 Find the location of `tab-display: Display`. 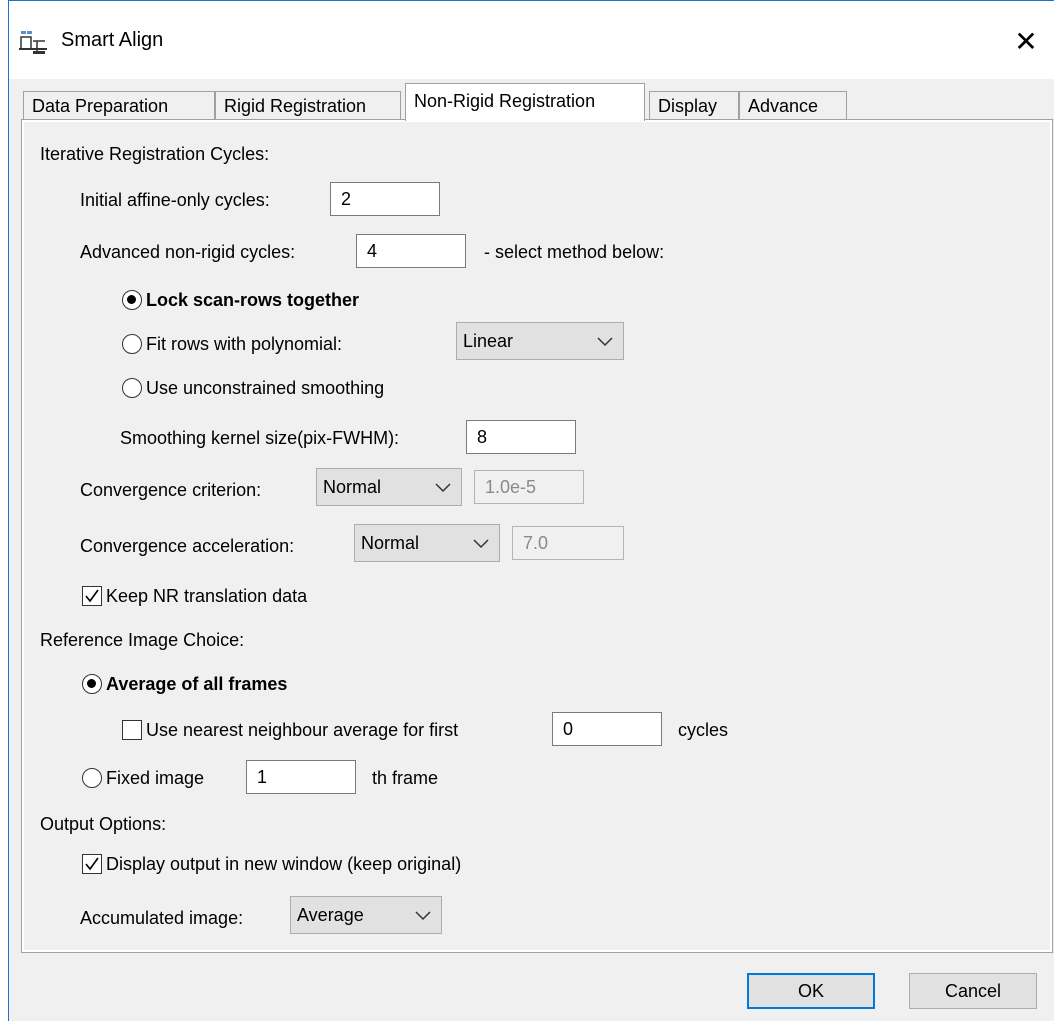

tab-display: Display is located at coordinates (694, 105).